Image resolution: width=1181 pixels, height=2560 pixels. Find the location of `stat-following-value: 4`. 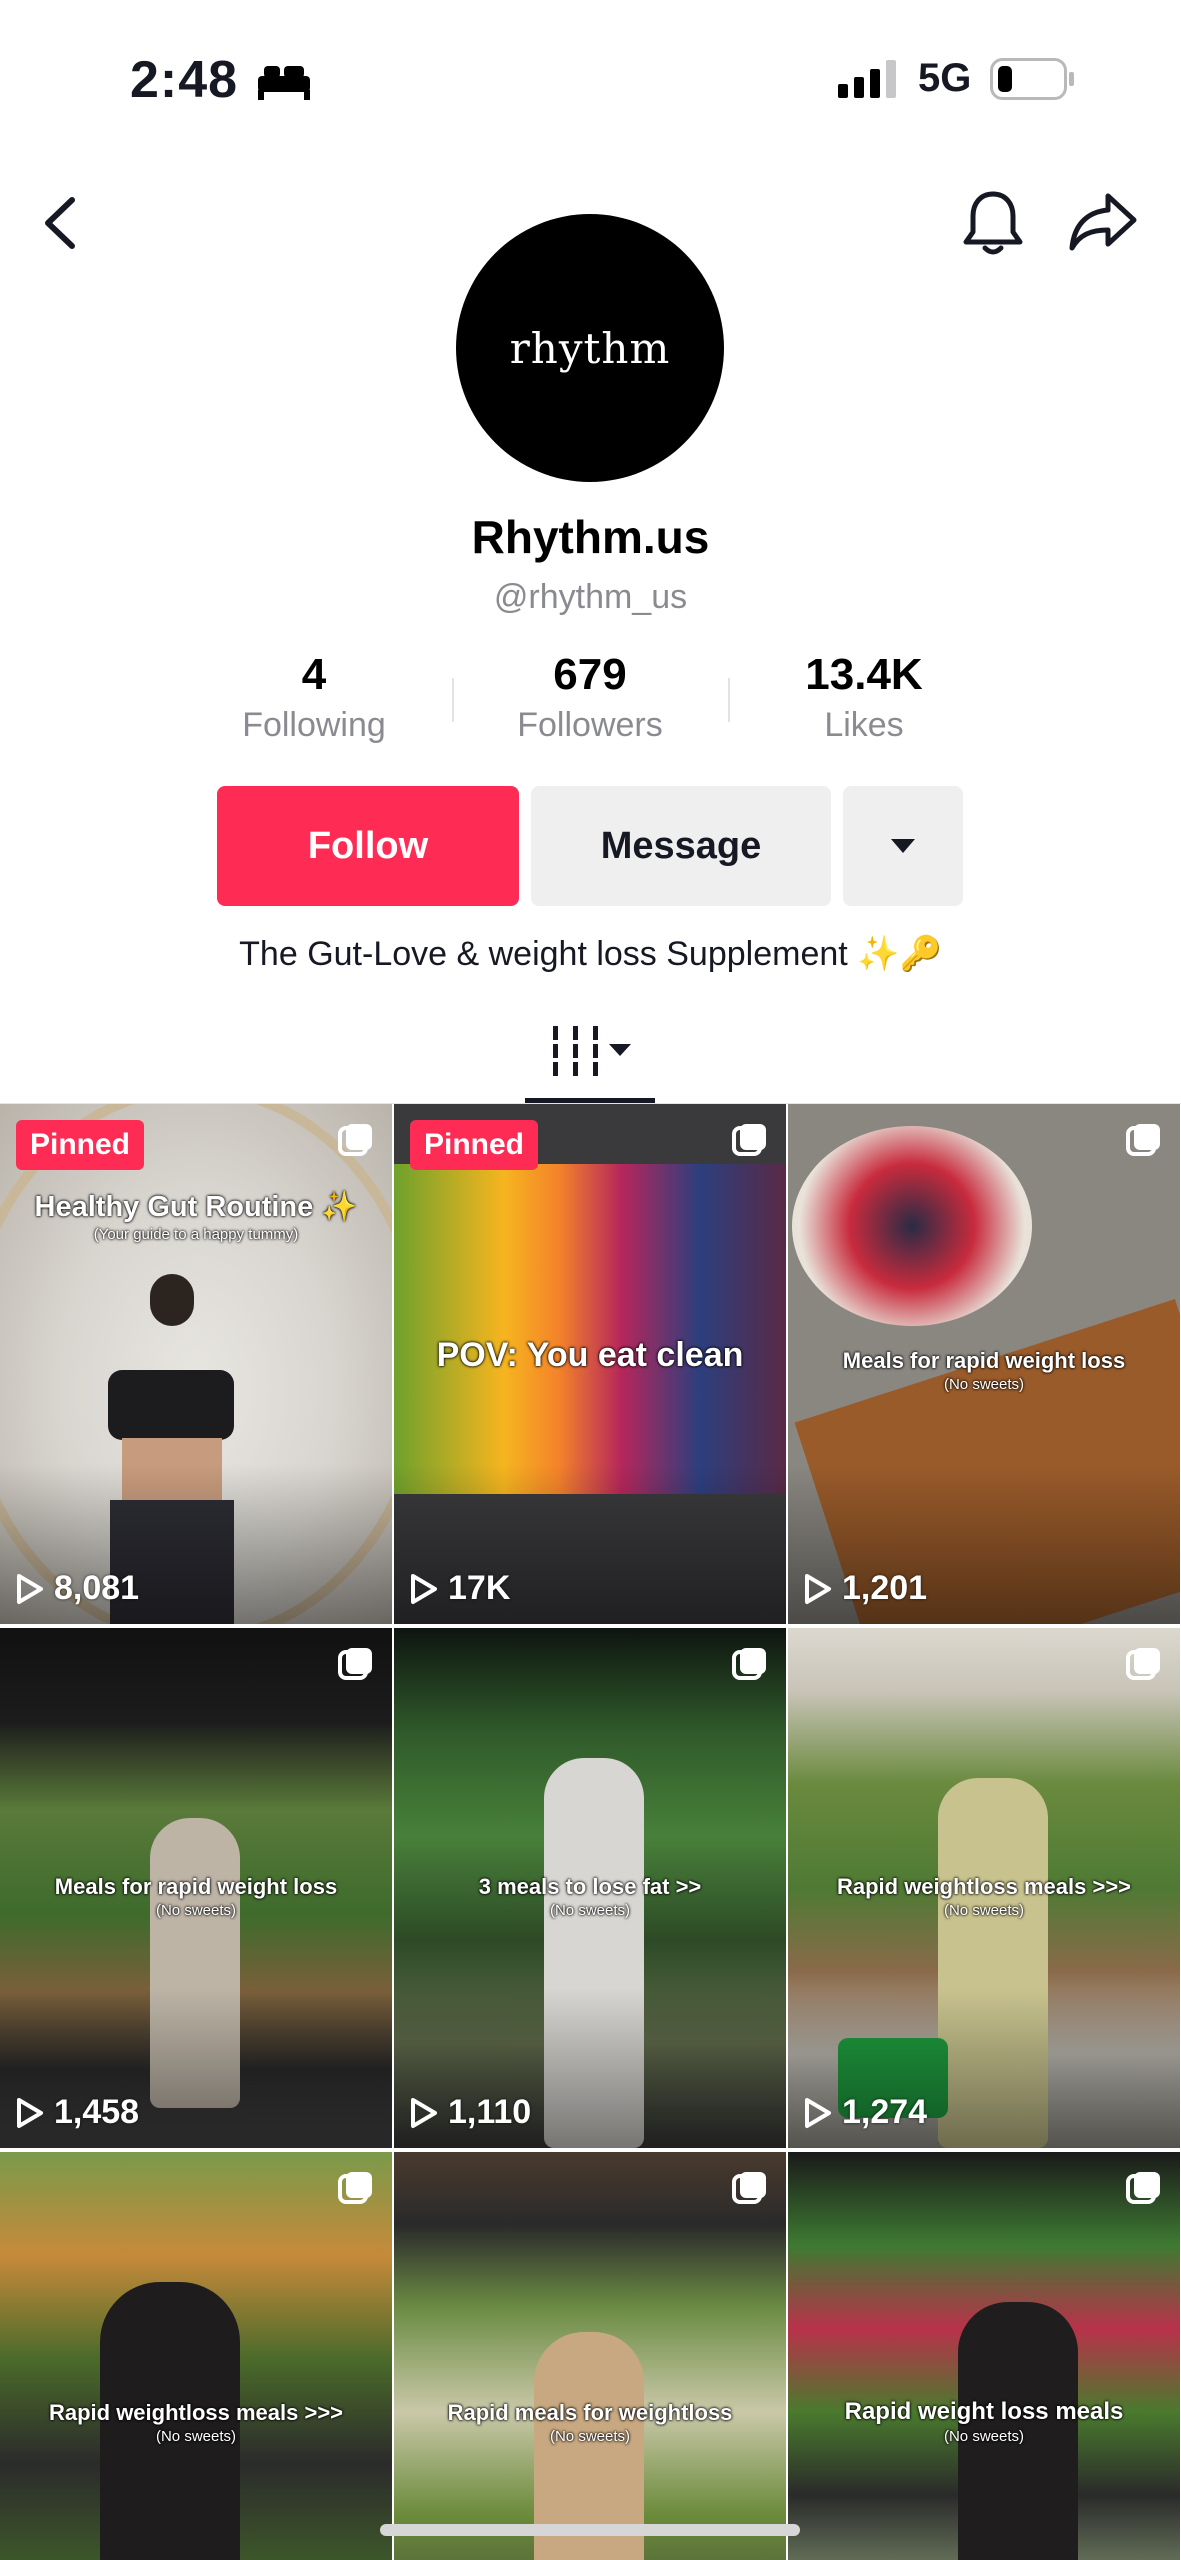

stat-following-value: 4 is located at coordinates (314, 674).